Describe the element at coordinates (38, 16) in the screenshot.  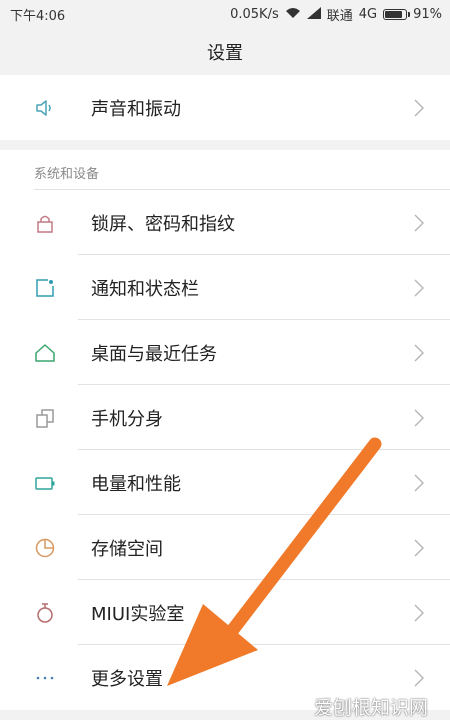
I see `status-time: 下午4:06` at that location.